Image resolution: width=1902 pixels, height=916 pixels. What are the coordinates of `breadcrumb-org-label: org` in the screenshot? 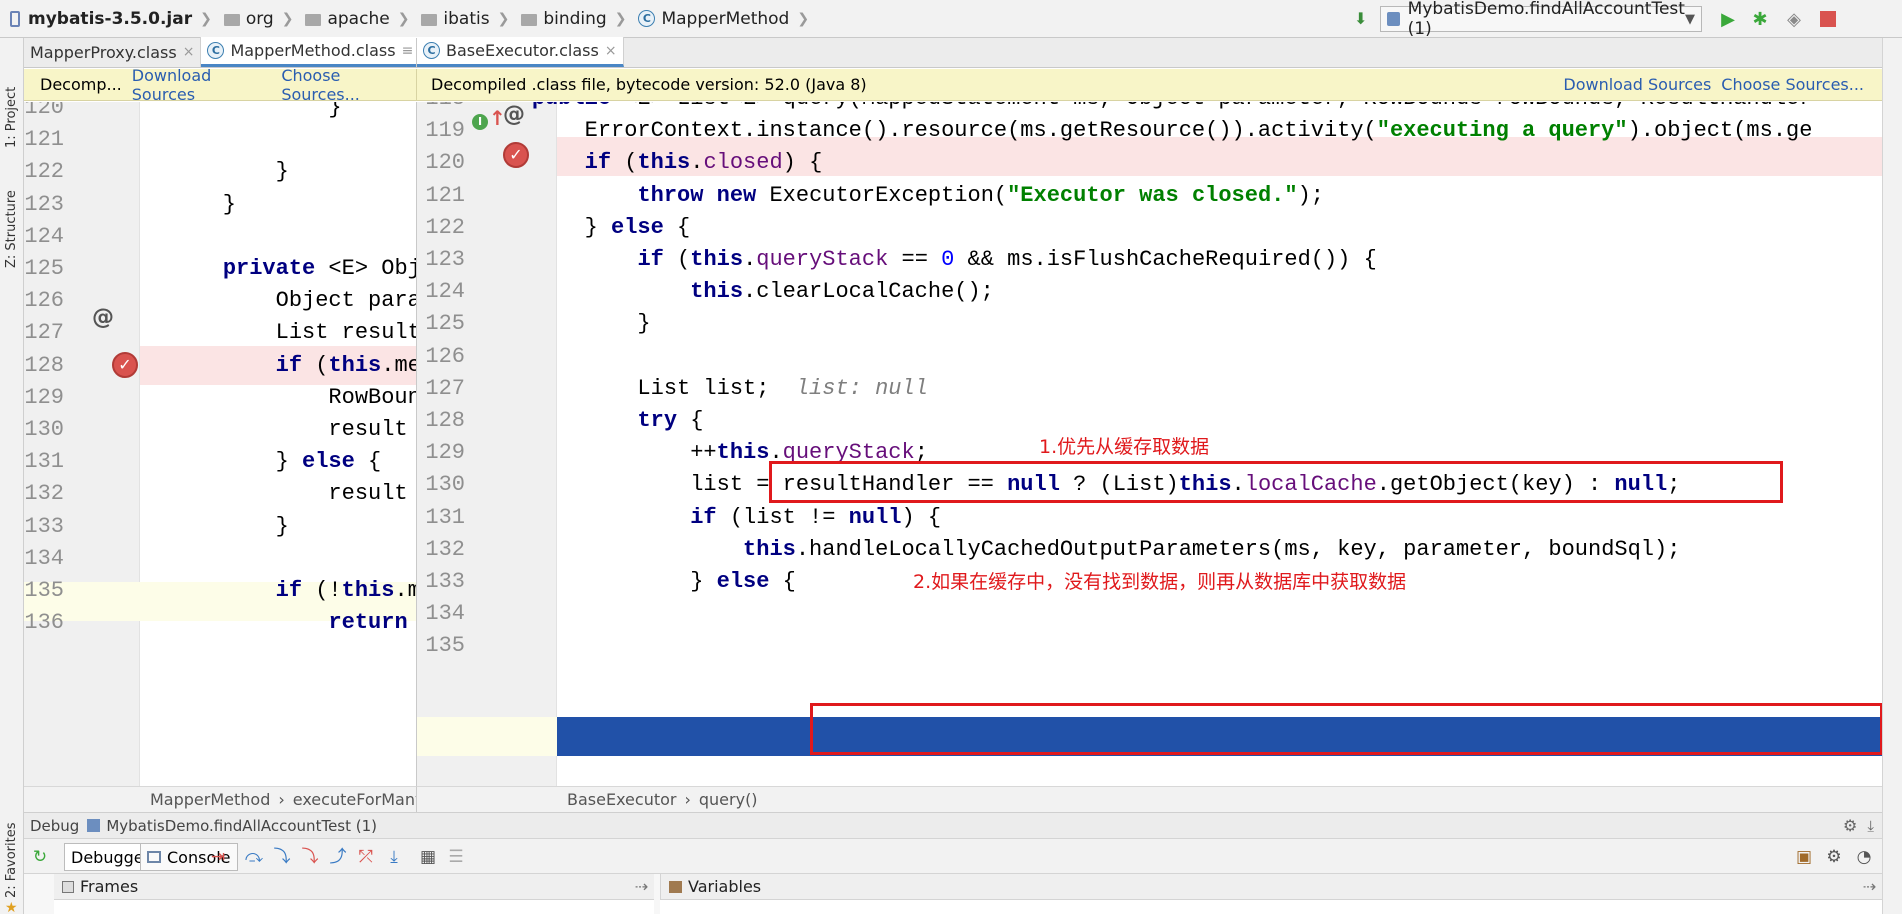 It's located at (259, 18).